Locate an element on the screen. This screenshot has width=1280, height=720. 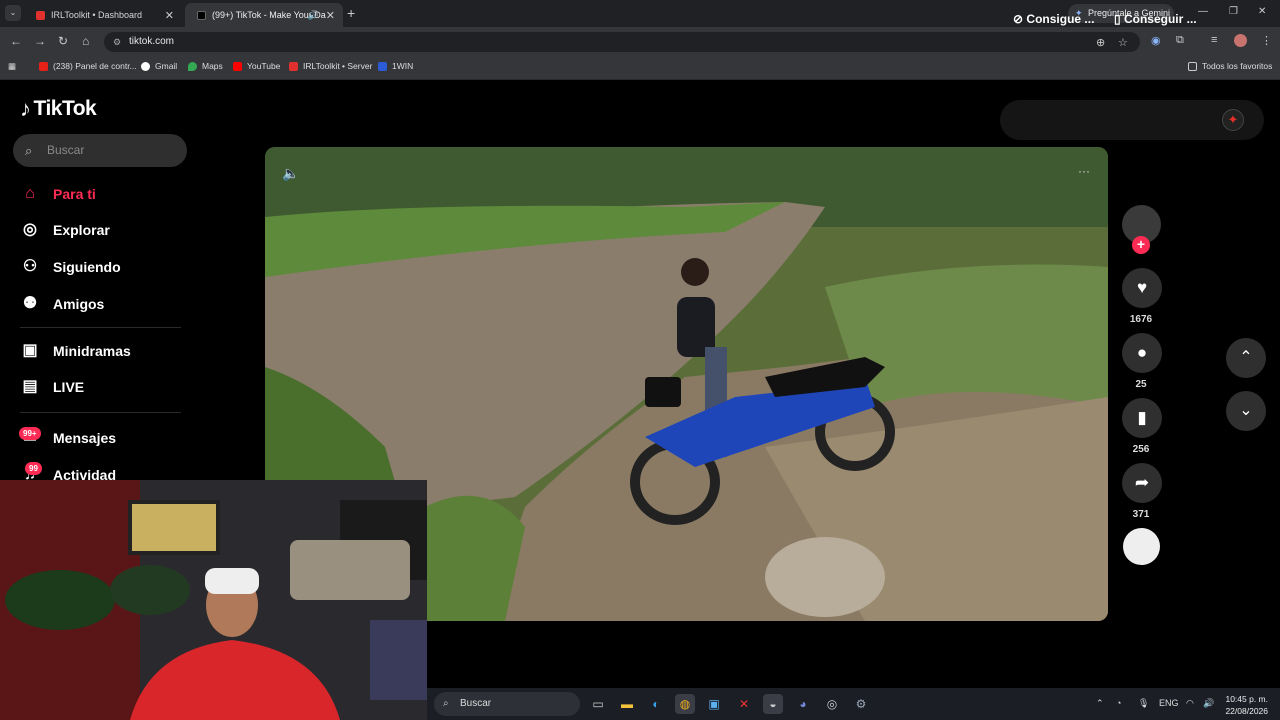
bookmark-irltoolkit-server: IRLToolkit • Server is located at coordinates (330, 66).